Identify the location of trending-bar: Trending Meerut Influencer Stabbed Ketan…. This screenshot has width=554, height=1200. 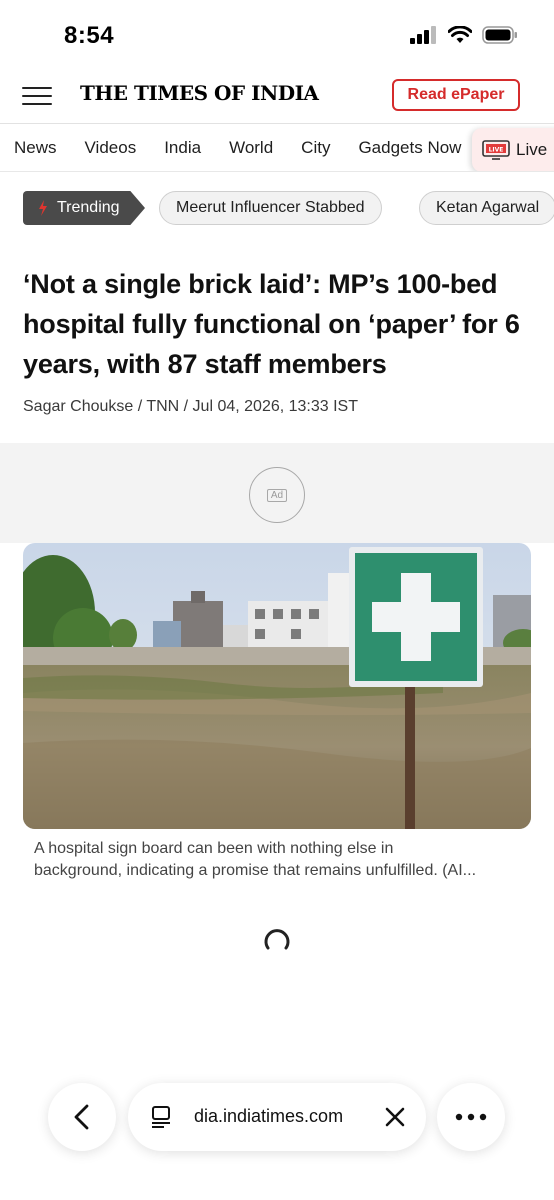
(277, 208).